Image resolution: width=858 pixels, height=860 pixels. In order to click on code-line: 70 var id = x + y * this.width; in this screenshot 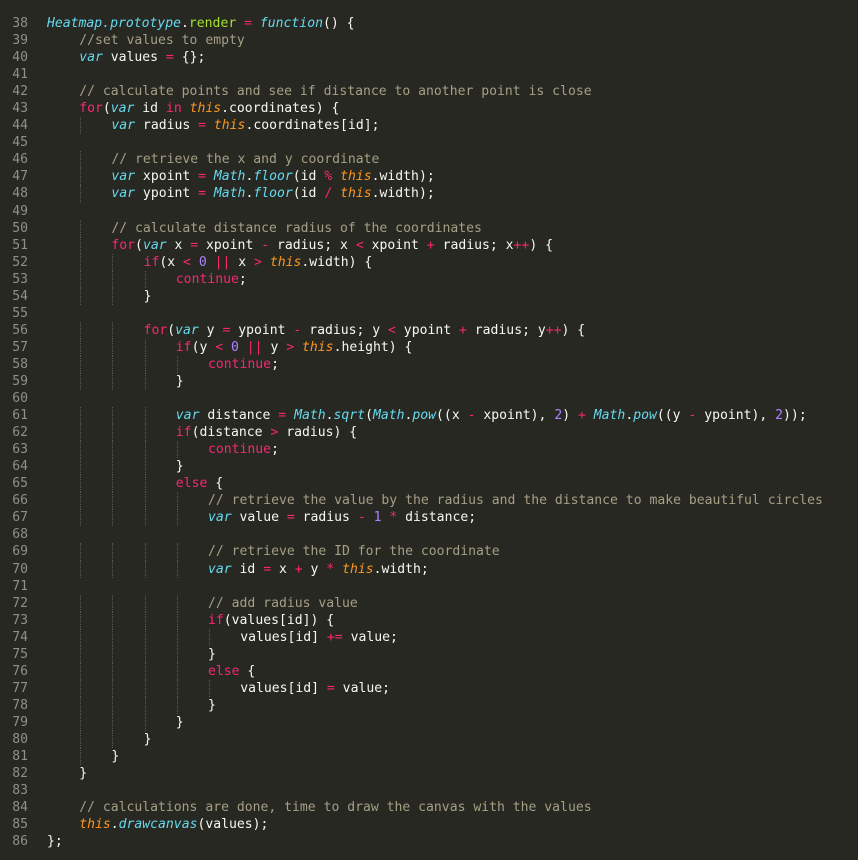, I will do `click(429, 569)`.